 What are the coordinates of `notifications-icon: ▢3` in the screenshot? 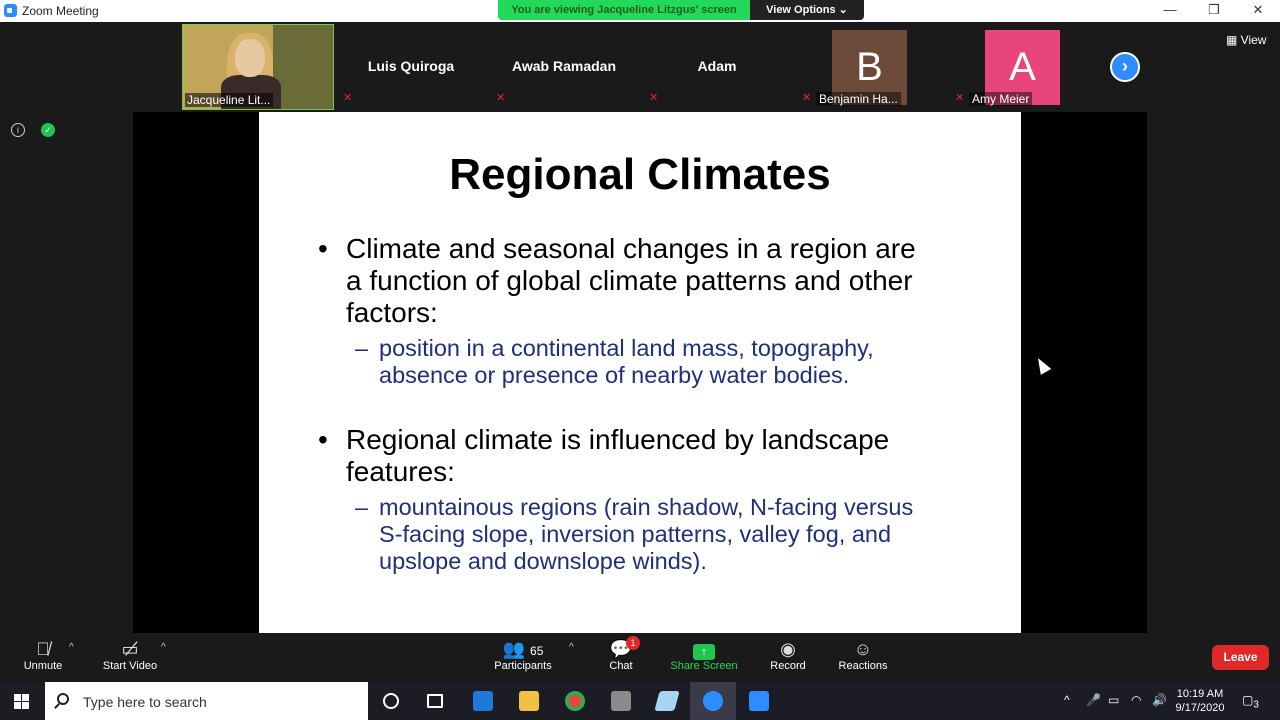 It's located at (1250, 701).